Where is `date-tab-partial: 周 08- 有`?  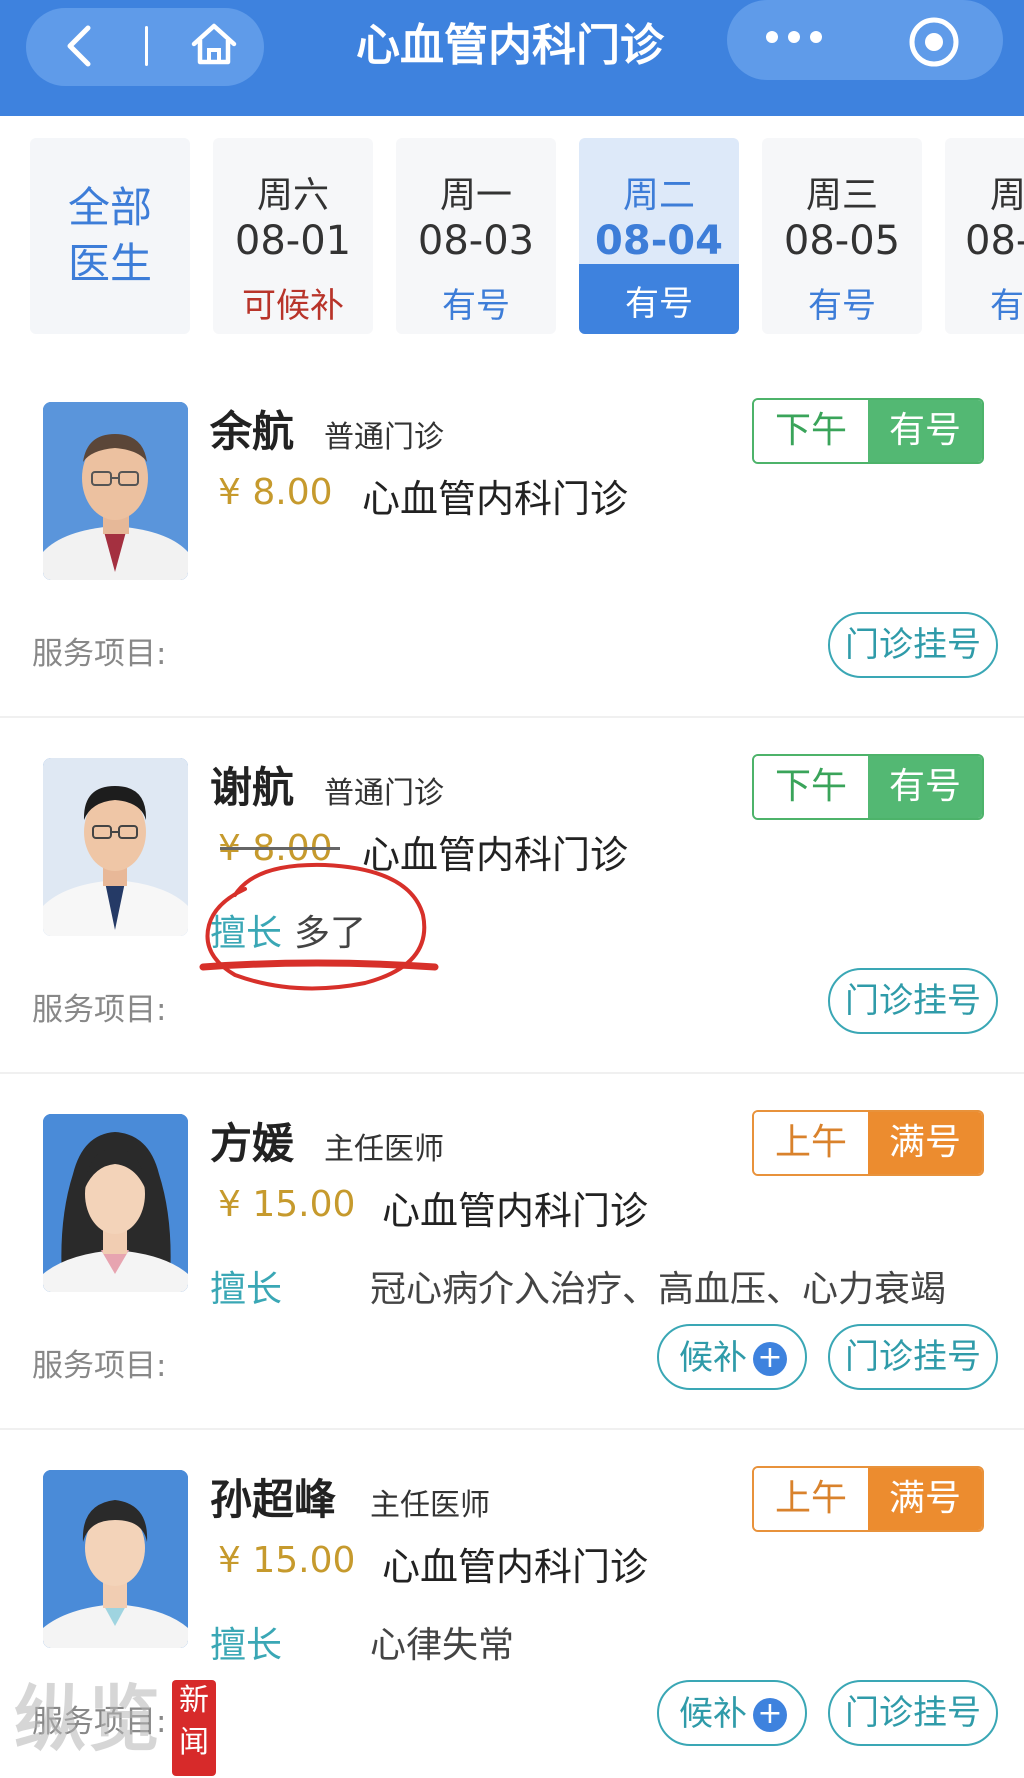
date-tab-partial: 周 08- 有 is located at coordinates (984, 236).